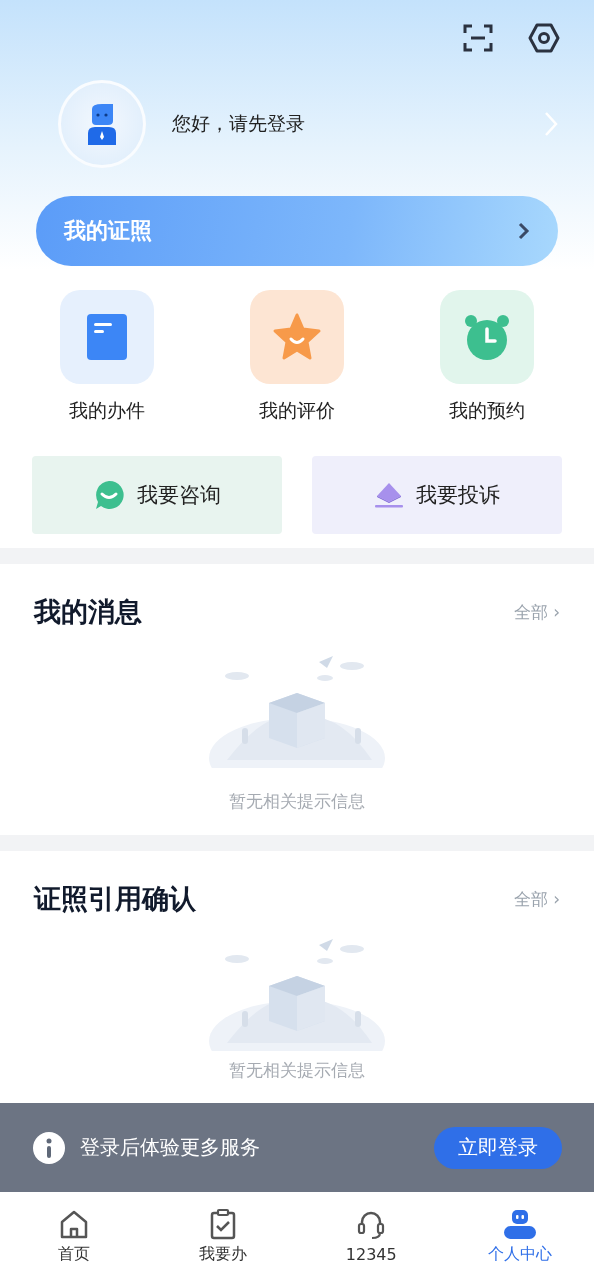  What do you see at coordinates (544, 38) in the screenshot?
I see `settings-icon` at bounding box center [544, 38].